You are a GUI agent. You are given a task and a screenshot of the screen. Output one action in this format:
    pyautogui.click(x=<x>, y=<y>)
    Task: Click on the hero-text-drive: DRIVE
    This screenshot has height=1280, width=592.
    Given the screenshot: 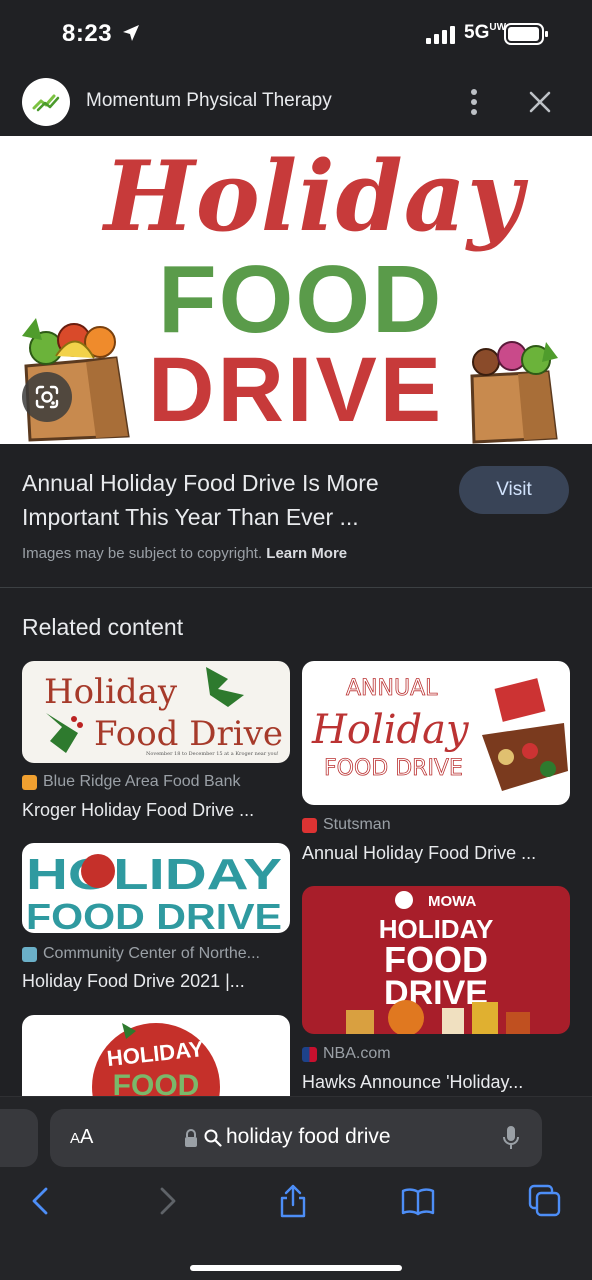 What is the action you would take?
    pyautogui.click(x=296, y=390)
    